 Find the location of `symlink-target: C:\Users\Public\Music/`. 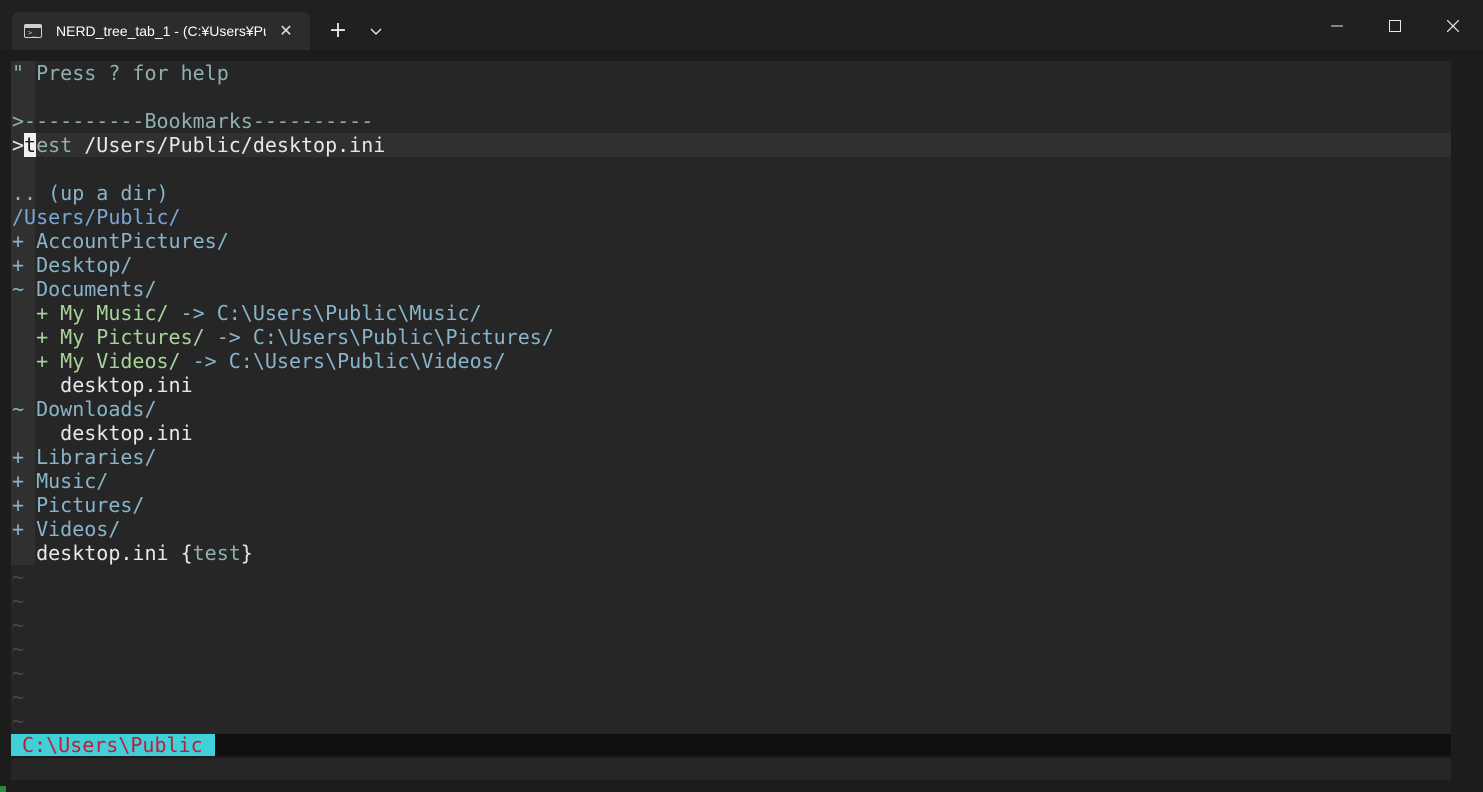

symlink-target: C:\Users\Public\Music/ is located at coordinates (343, 313).